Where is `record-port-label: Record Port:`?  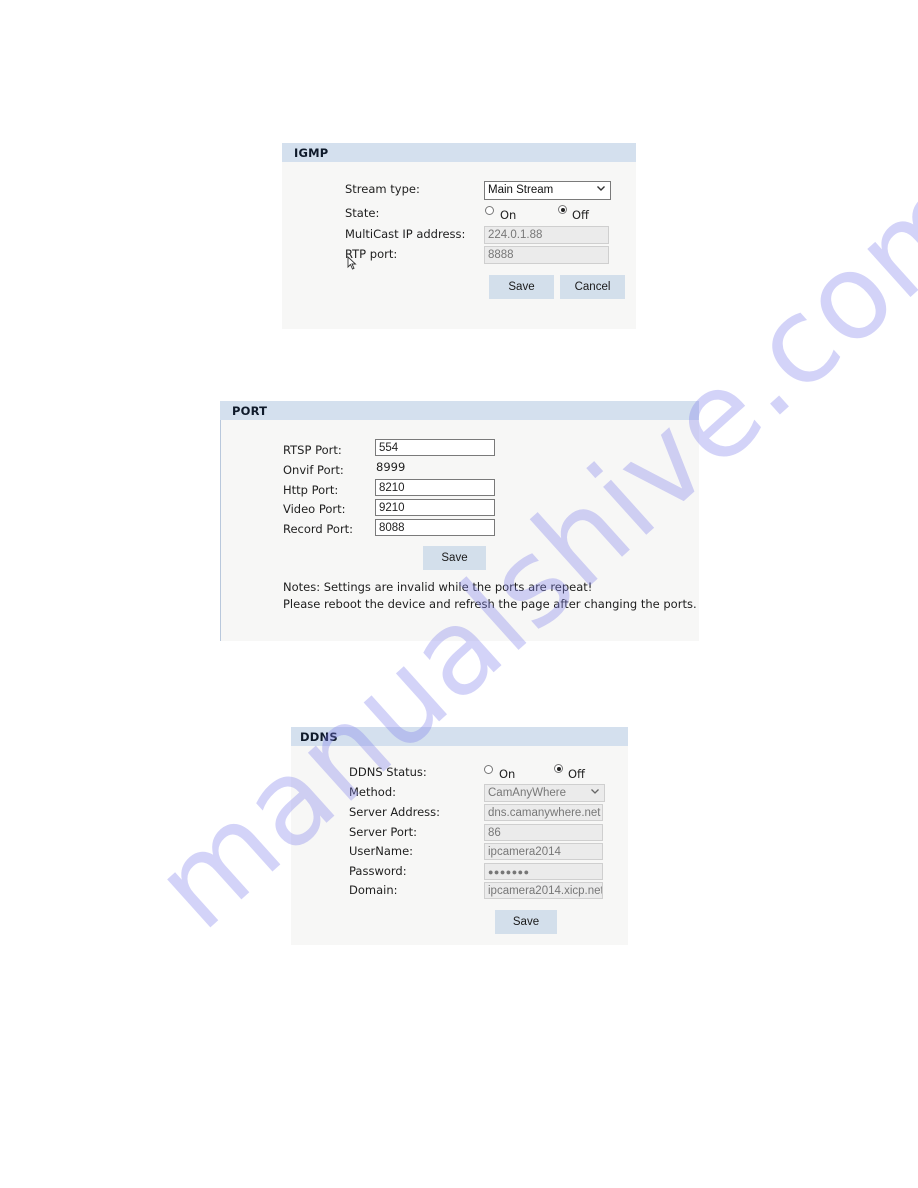
record-port-label: Record Port: is located at coordinates (318, 529).